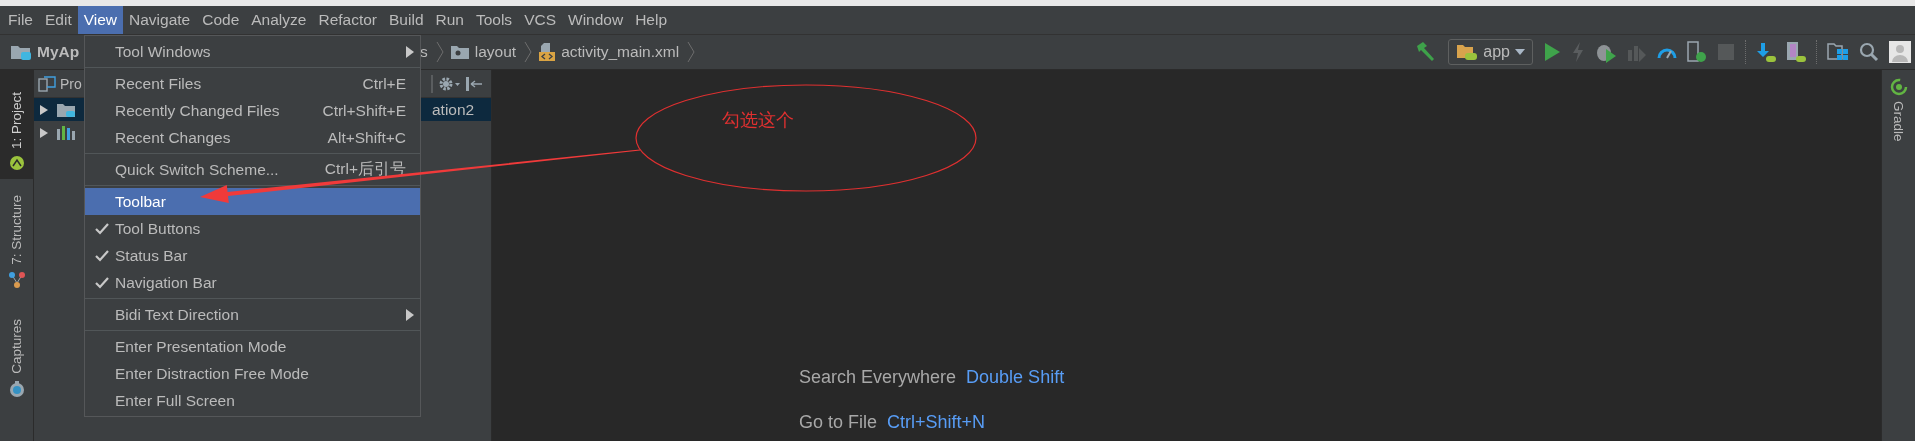 The image size is (1915, 441). Describe the element at coordinates (838, 422) in the screenshot. I see `hint-text: Go to File` at that location.